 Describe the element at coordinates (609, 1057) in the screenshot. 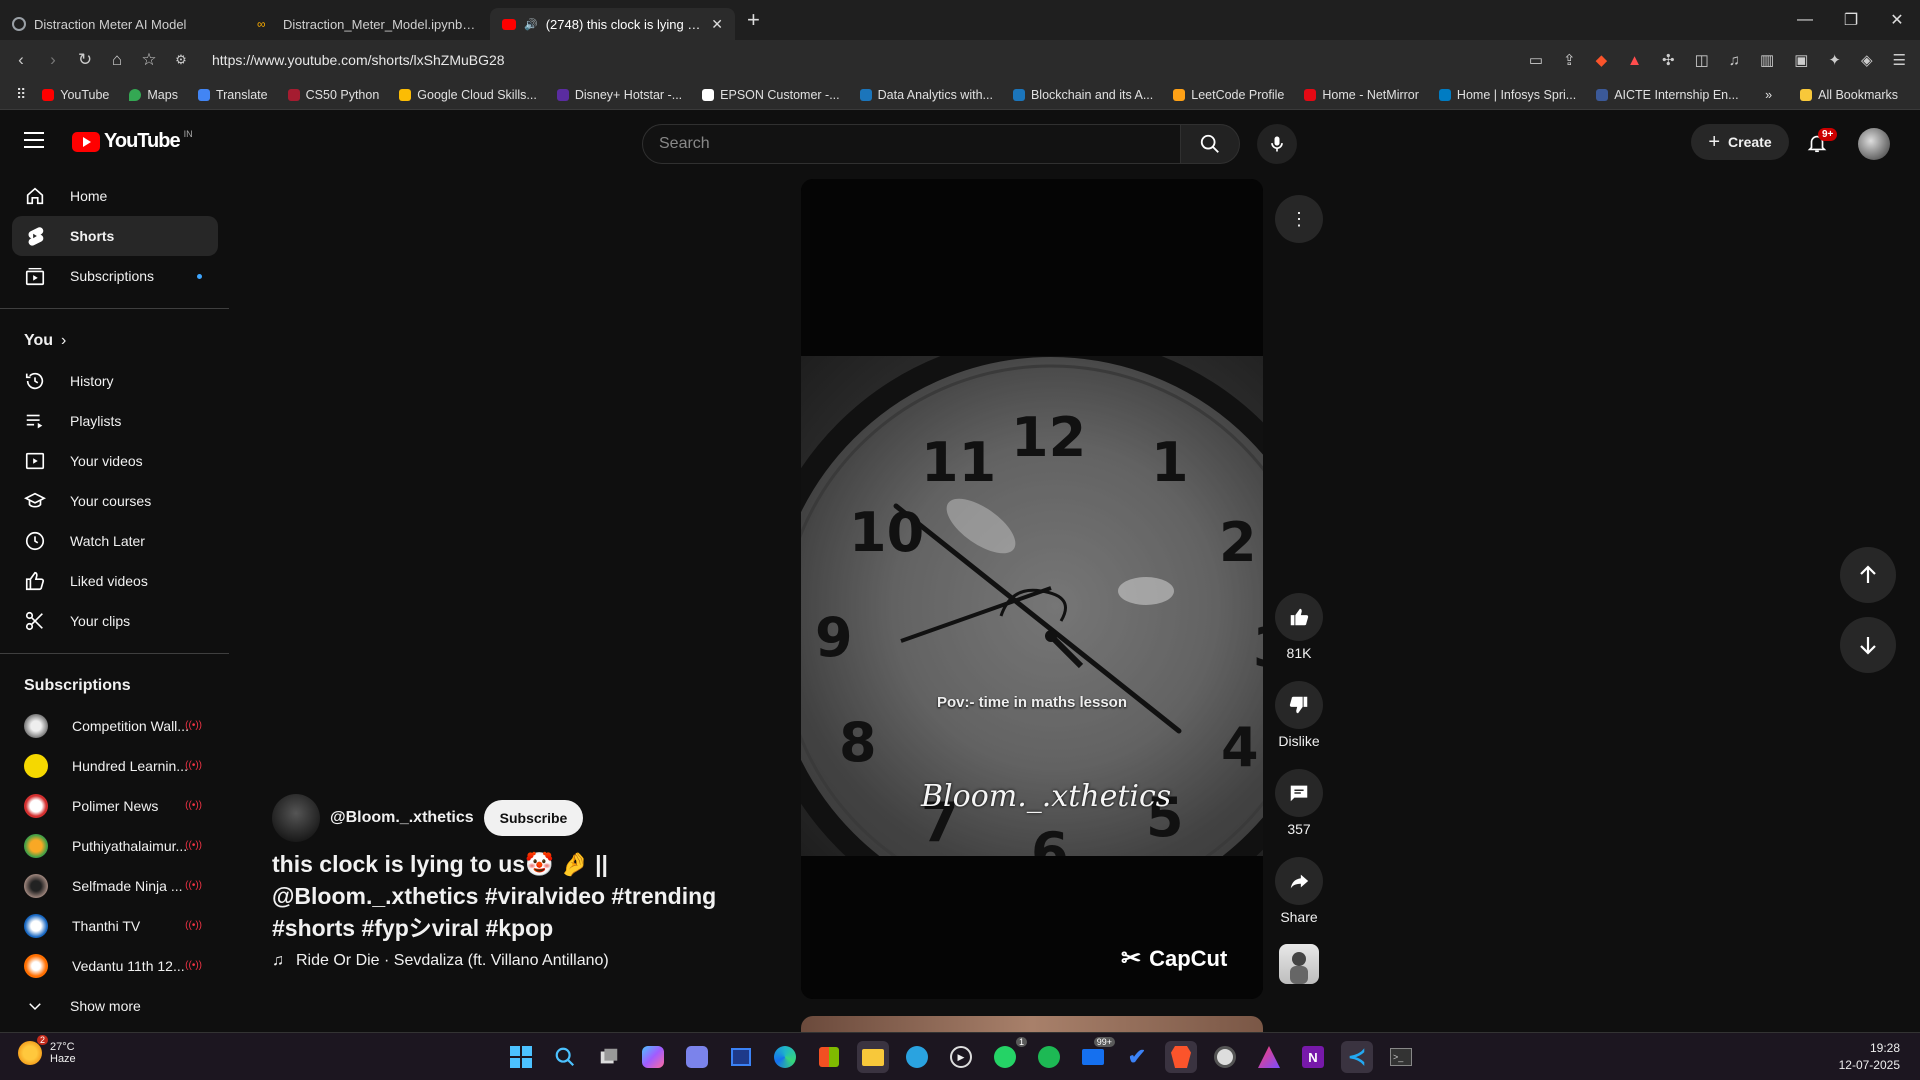

I see `task-view-icon` at that location.